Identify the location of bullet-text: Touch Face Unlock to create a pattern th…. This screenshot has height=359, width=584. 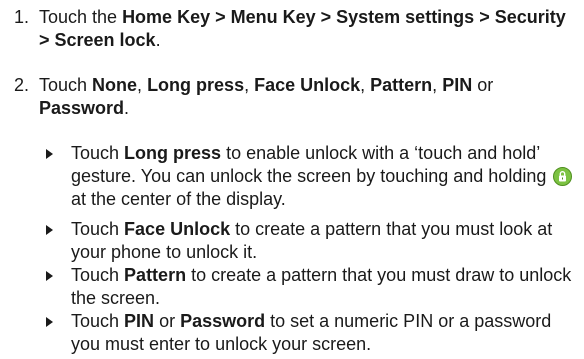
(325, 241).